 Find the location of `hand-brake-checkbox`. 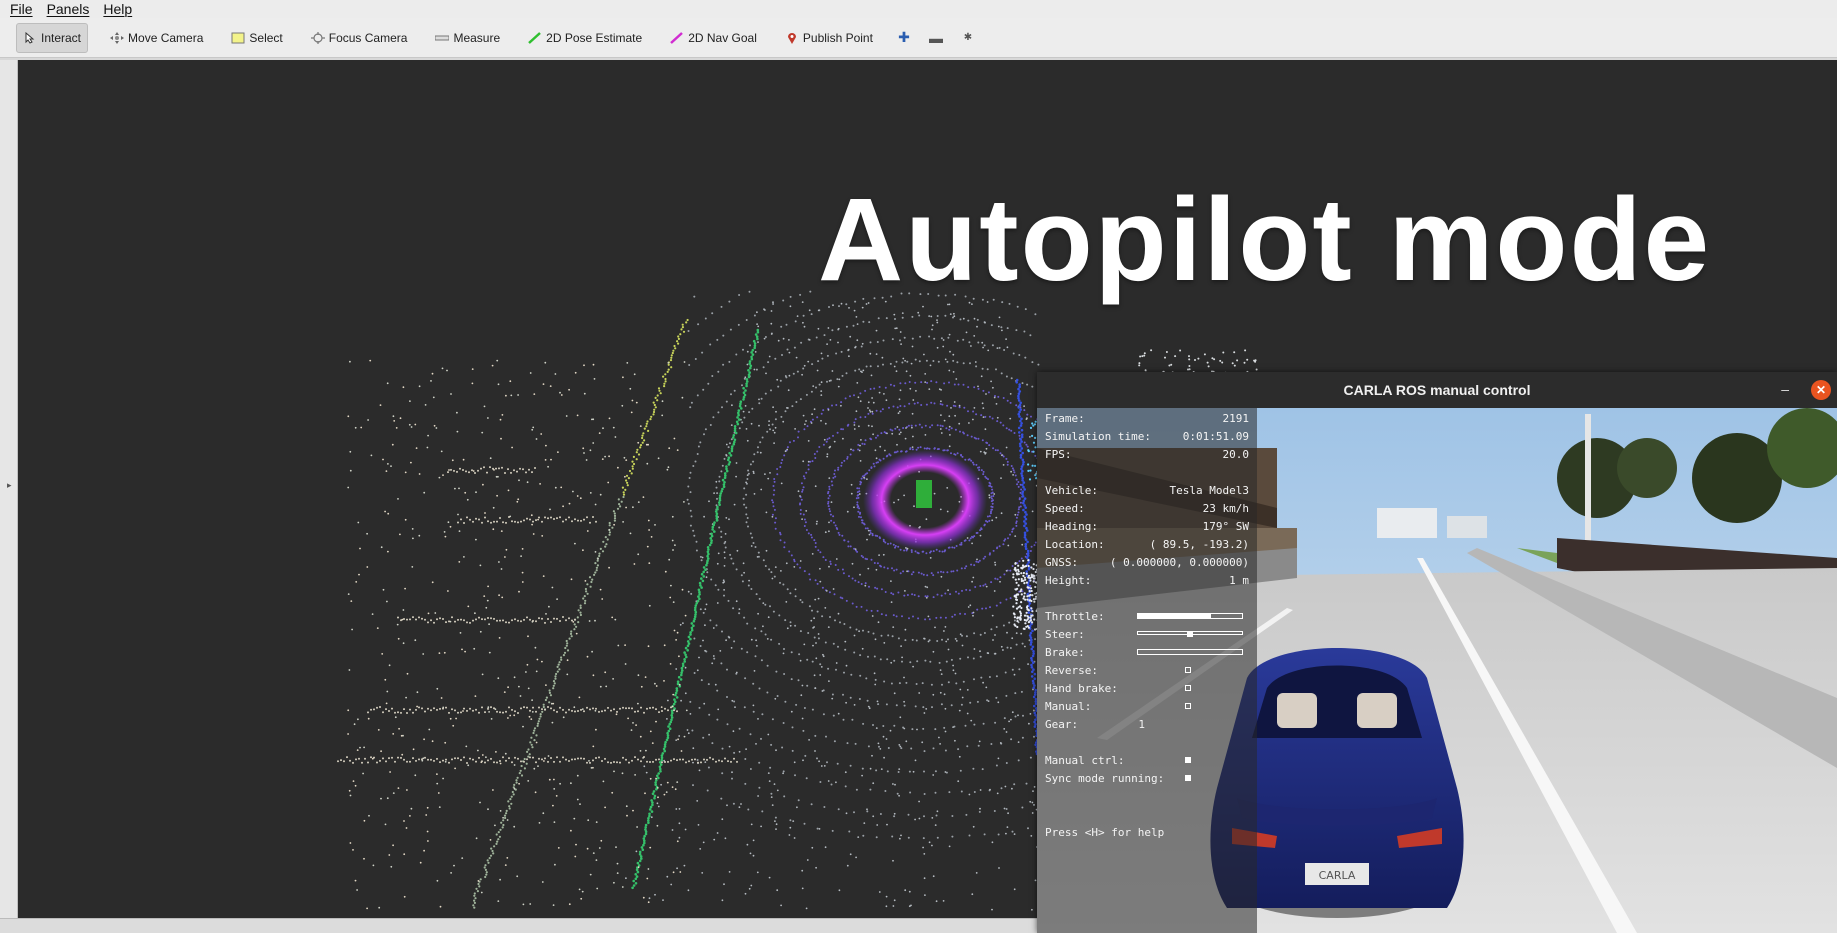

hand-brake-checkbox is located at coordinates (1188, 688).